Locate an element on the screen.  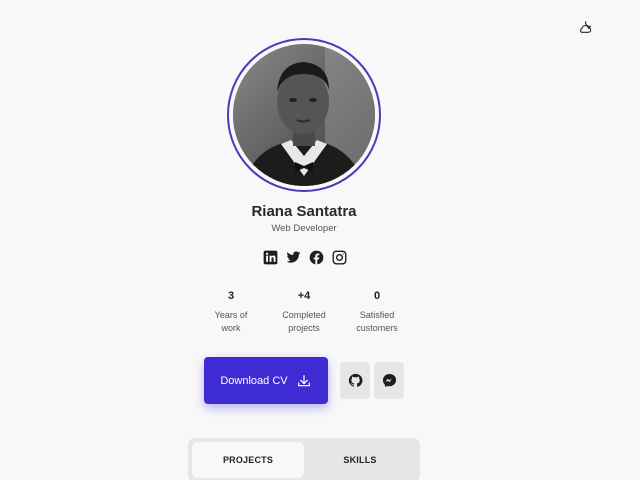
download-icon is located at coordinates (303, 380).